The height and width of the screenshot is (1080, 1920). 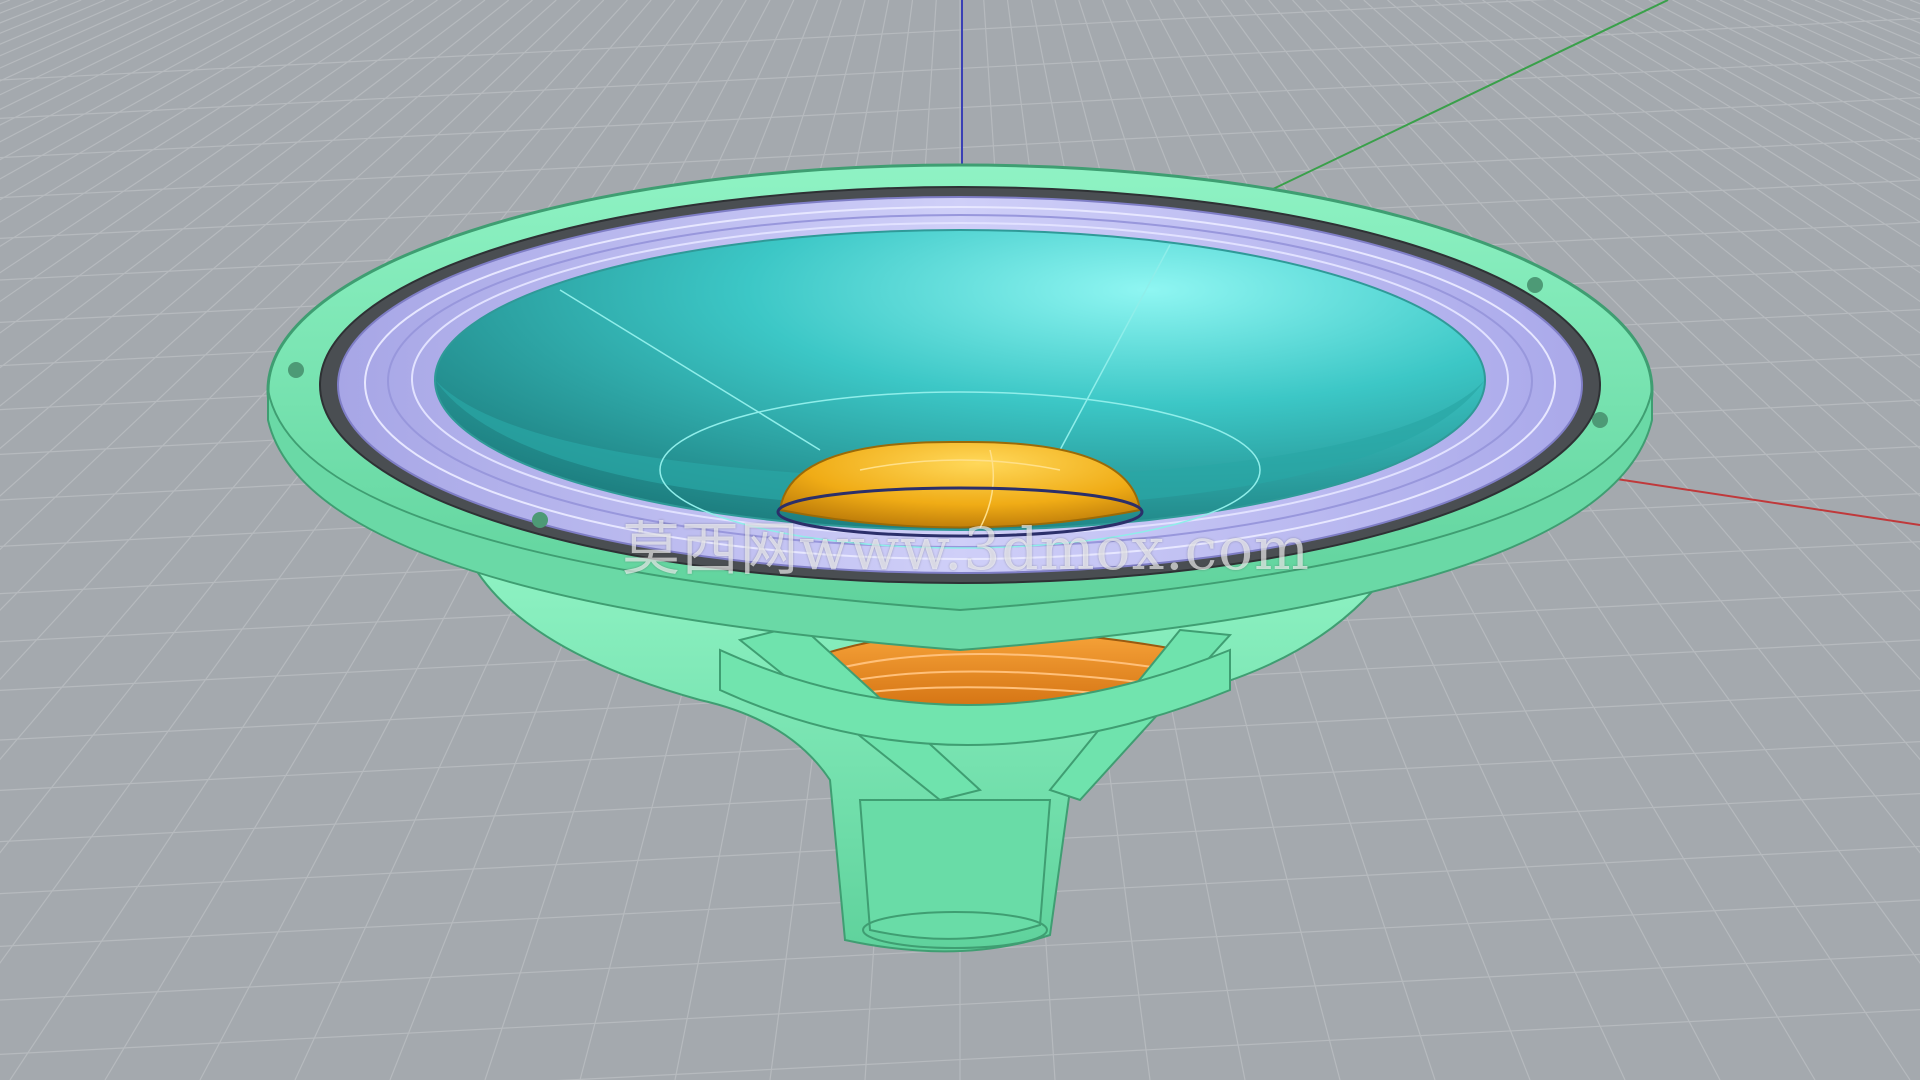 I want to click on mount-hole-back-right, so click(x=1535, y=285).